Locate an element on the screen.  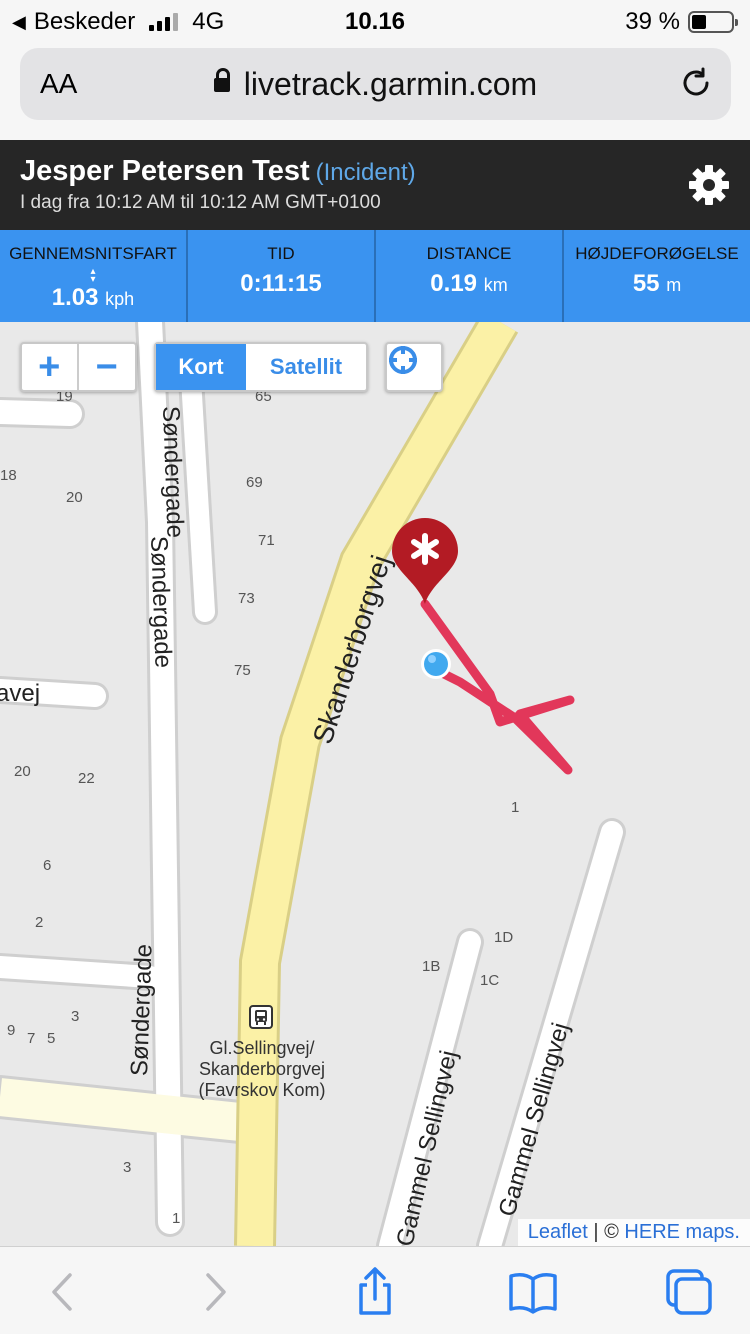
street-label-sondergade-top: Søndergade is located at coordinates (173, 472).